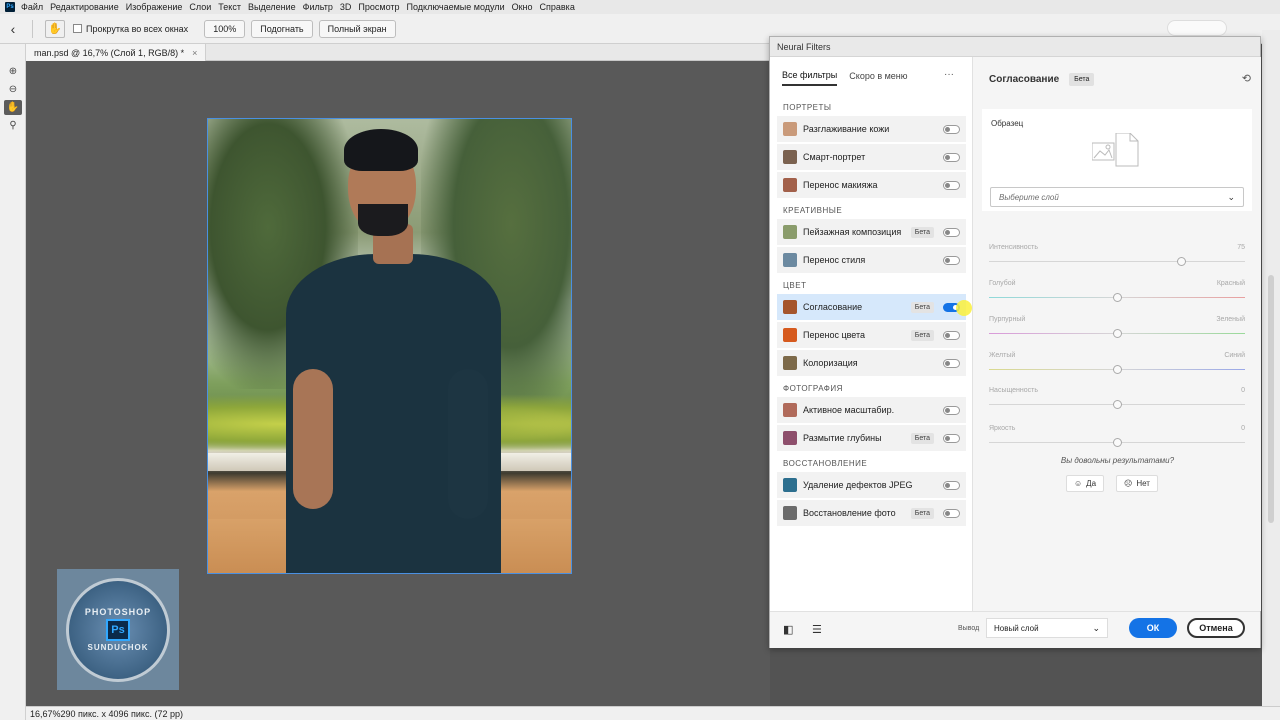  I want to click on magnifier-icon: ⚲, so click(13, 125).